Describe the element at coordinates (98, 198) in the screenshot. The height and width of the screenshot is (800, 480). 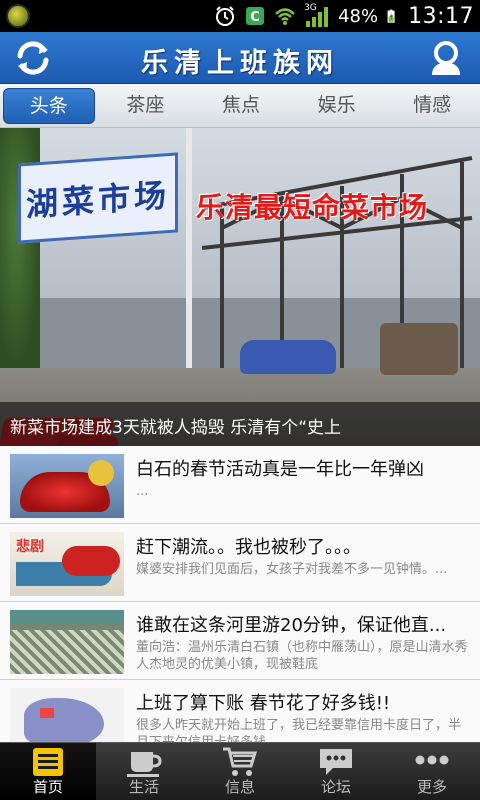
I see `market-sign: 湖菜市场` at that location.